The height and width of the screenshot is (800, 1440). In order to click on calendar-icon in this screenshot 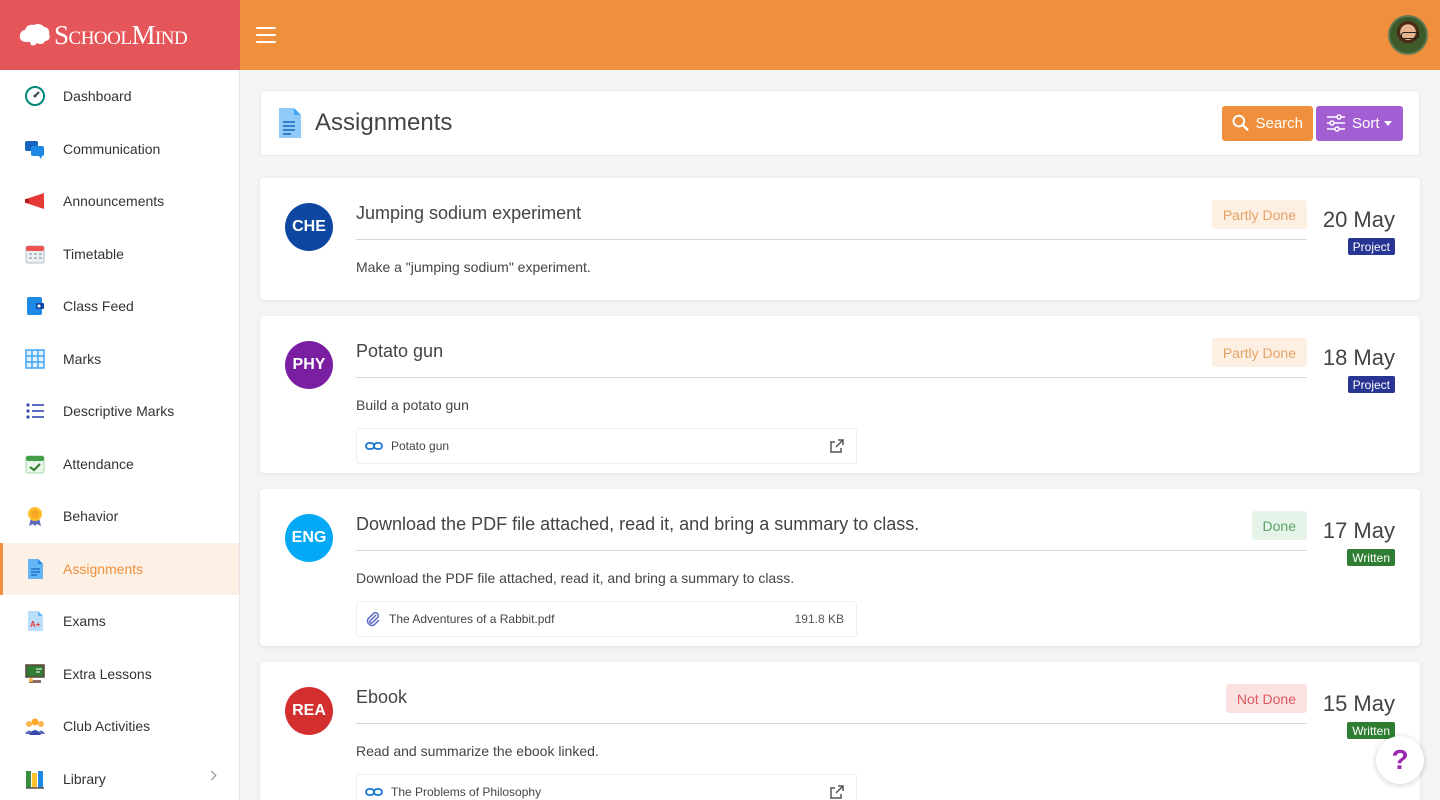, I will do `click(35, 254)`.